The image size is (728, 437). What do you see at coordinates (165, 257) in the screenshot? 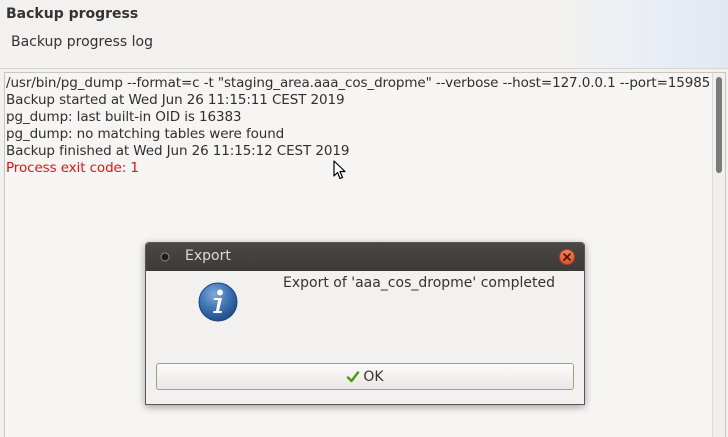
I see `window-menu-icon` at bounding box center [165, 257].